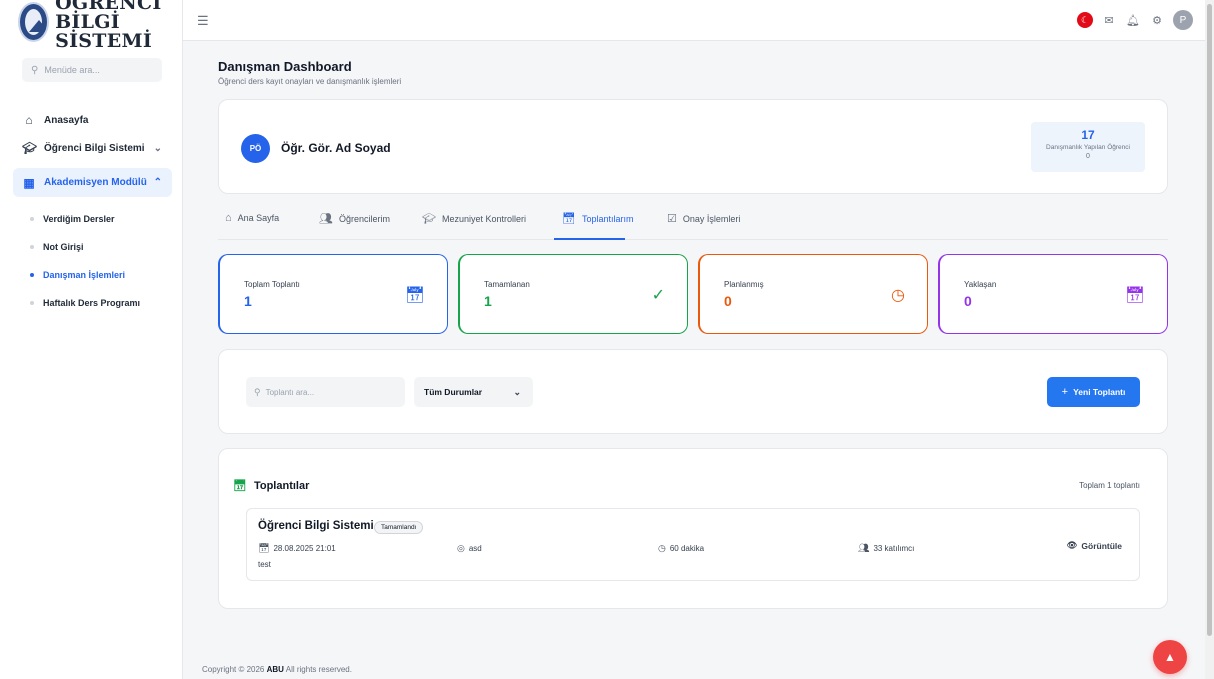 The width and height of the screenshot is (1214, 679). I want to click on stat-label: Toplam Toplantı, so click(272, 284).